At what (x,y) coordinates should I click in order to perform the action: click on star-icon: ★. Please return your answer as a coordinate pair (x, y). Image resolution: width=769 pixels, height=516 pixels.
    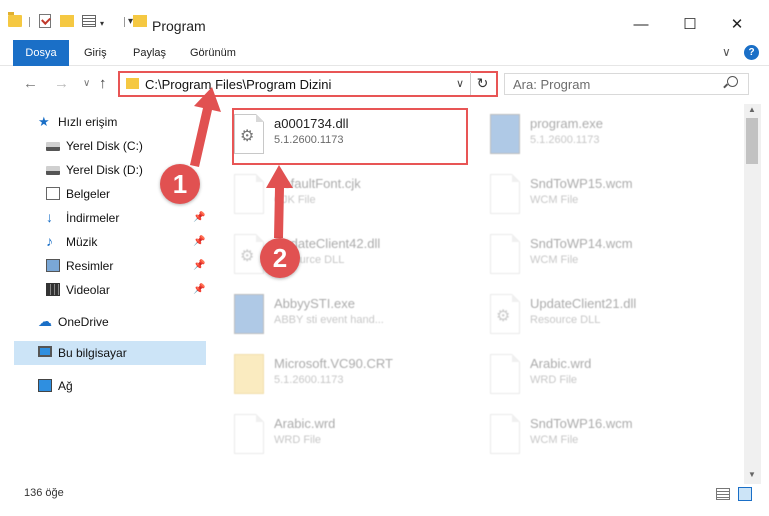
    Looking at the image, I should click on (44, 121).